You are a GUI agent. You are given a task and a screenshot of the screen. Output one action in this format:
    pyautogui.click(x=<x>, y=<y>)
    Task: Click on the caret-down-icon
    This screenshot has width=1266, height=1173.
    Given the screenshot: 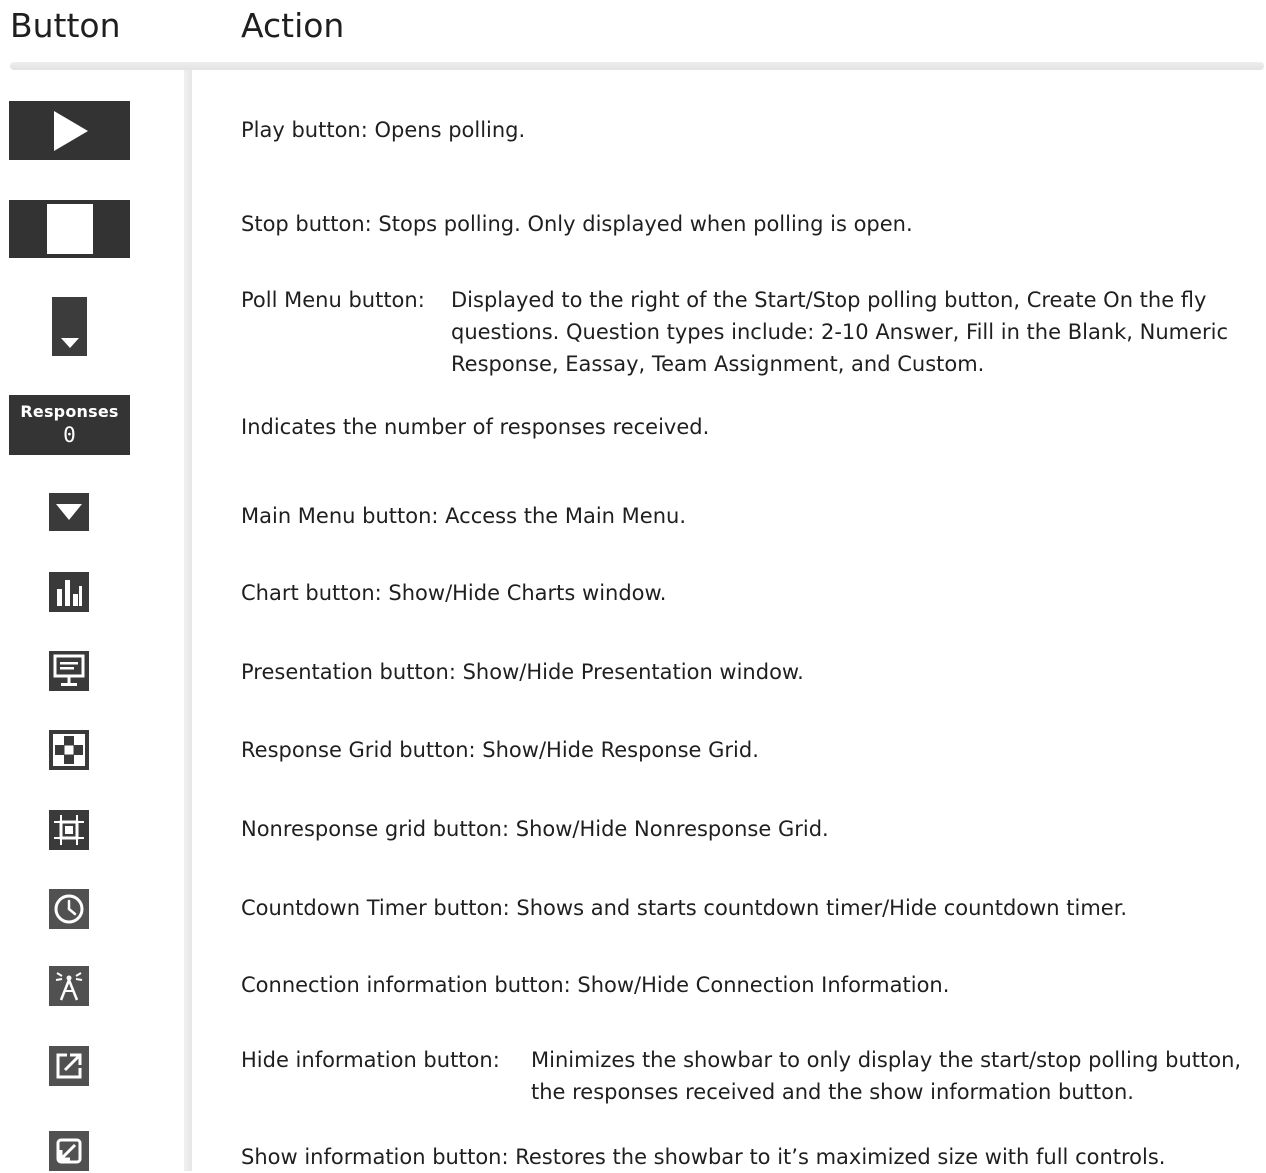 What is the action you would take?
    pyautogui.click(x=69, y=343)
    